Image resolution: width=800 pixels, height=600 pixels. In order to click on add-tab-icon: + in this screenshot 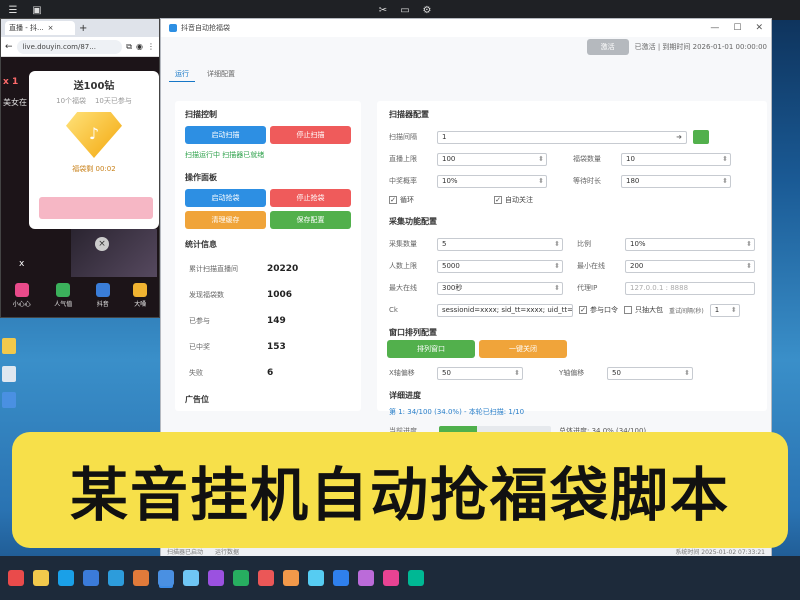, I will do `click(83, 28)`.